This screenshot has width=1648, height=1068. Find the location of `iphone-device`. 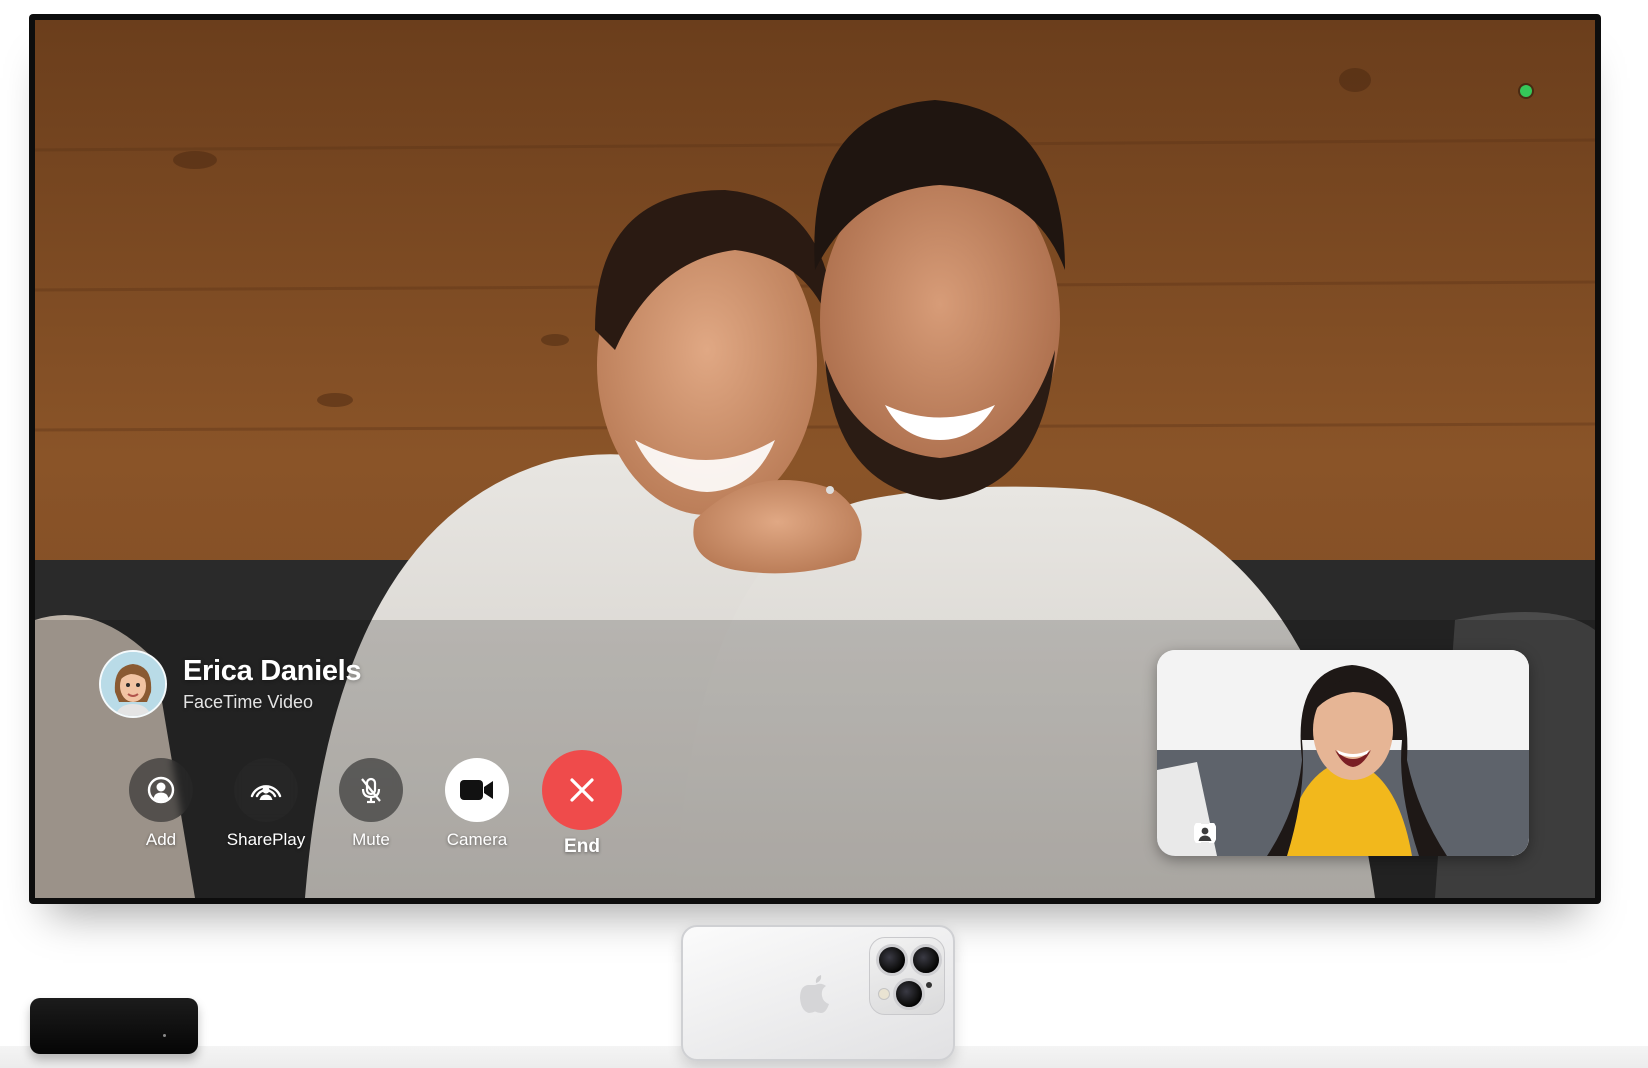

iphone-device is located at coordinates (818, 993).